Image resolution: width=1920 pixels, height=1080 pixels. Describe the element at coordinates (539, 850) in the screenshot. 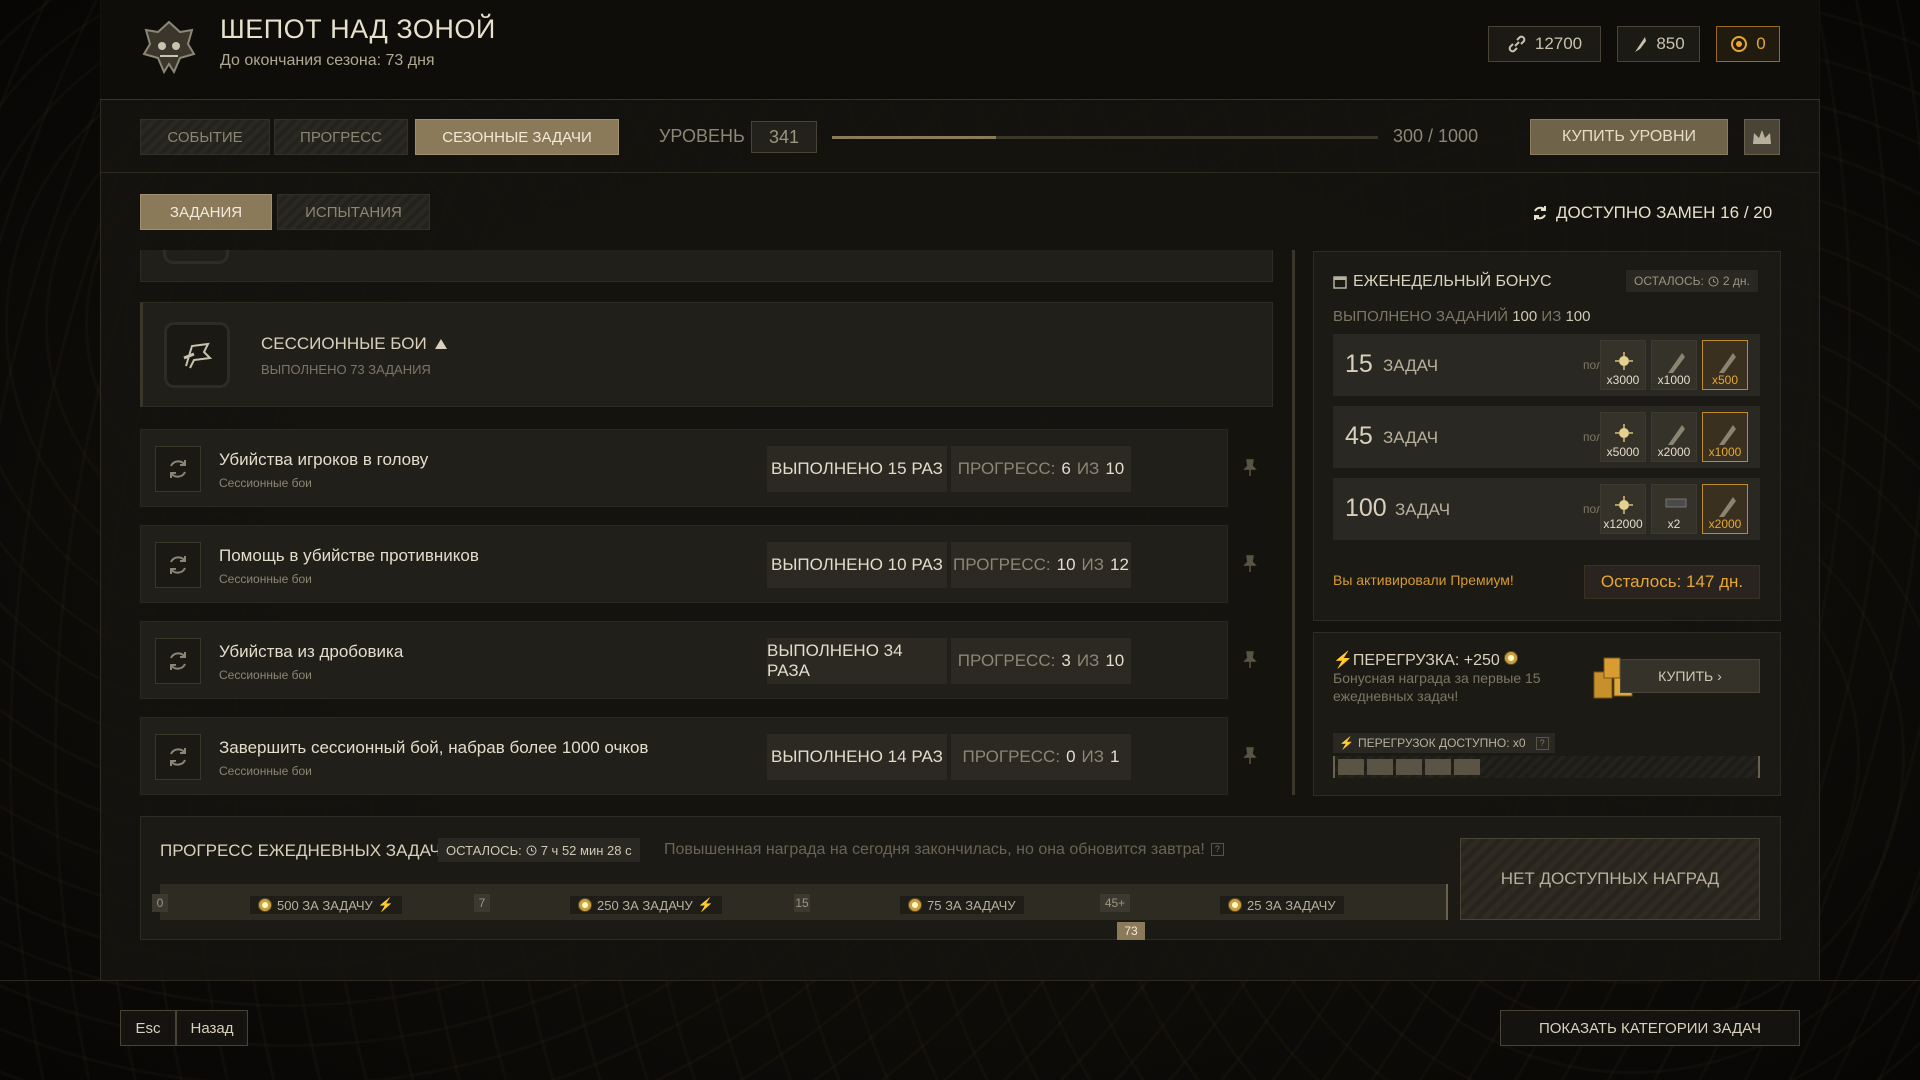

I see `daily-remaining-badge: ОСТАЛОСЬ: 7 ч 52 мин 28 с` at that location.